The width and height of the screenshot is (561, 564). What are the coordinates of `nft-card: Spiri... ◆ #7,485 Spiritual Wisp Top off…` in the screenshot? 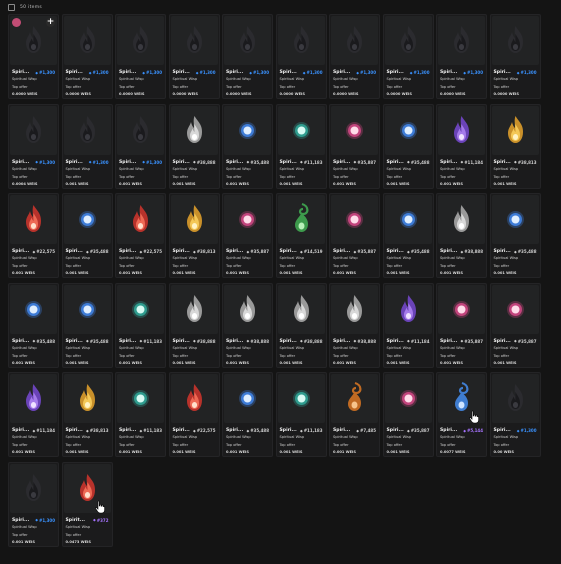 It's located at (354, 414).